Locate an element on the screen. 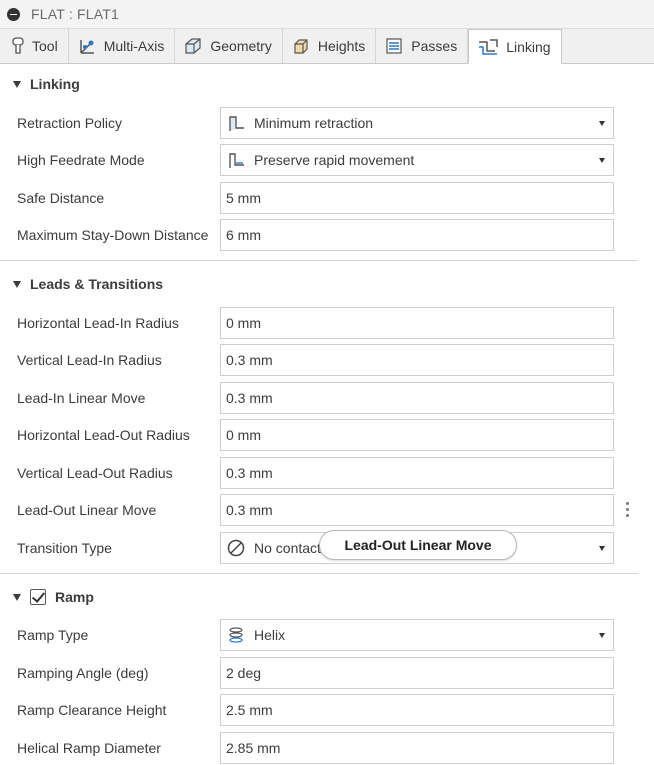  tool-icon is located at coordinates (18, 45).